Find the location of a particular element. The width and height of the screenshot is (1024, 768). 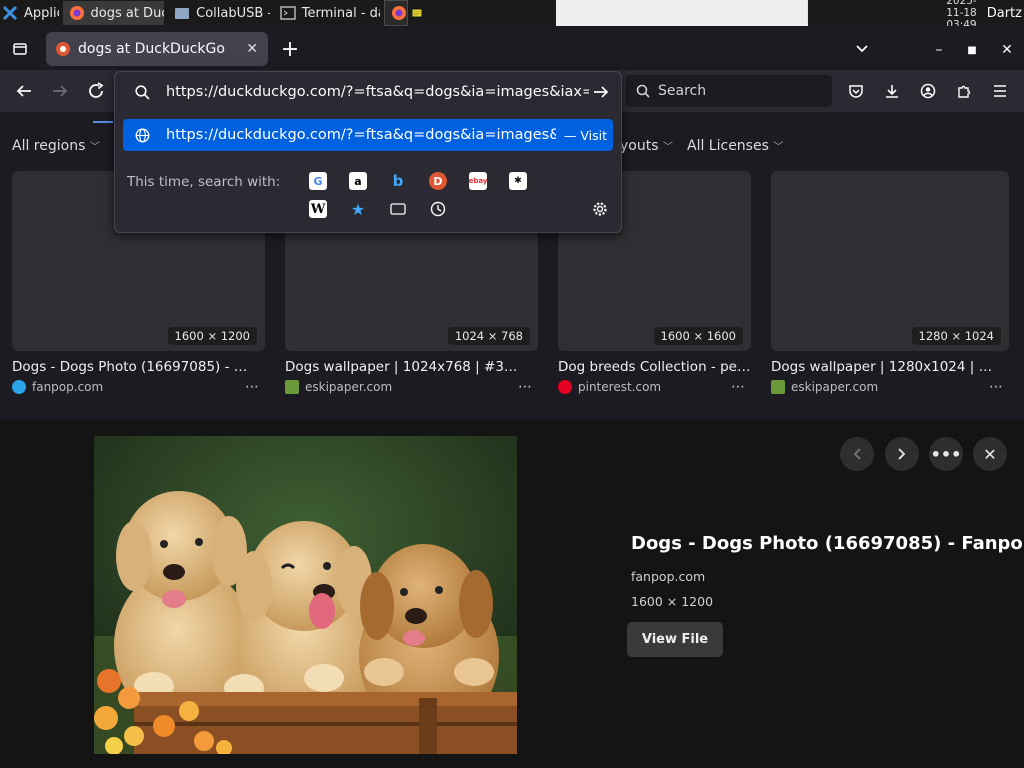

history-clock-icon is located at coordinates (438, 209).